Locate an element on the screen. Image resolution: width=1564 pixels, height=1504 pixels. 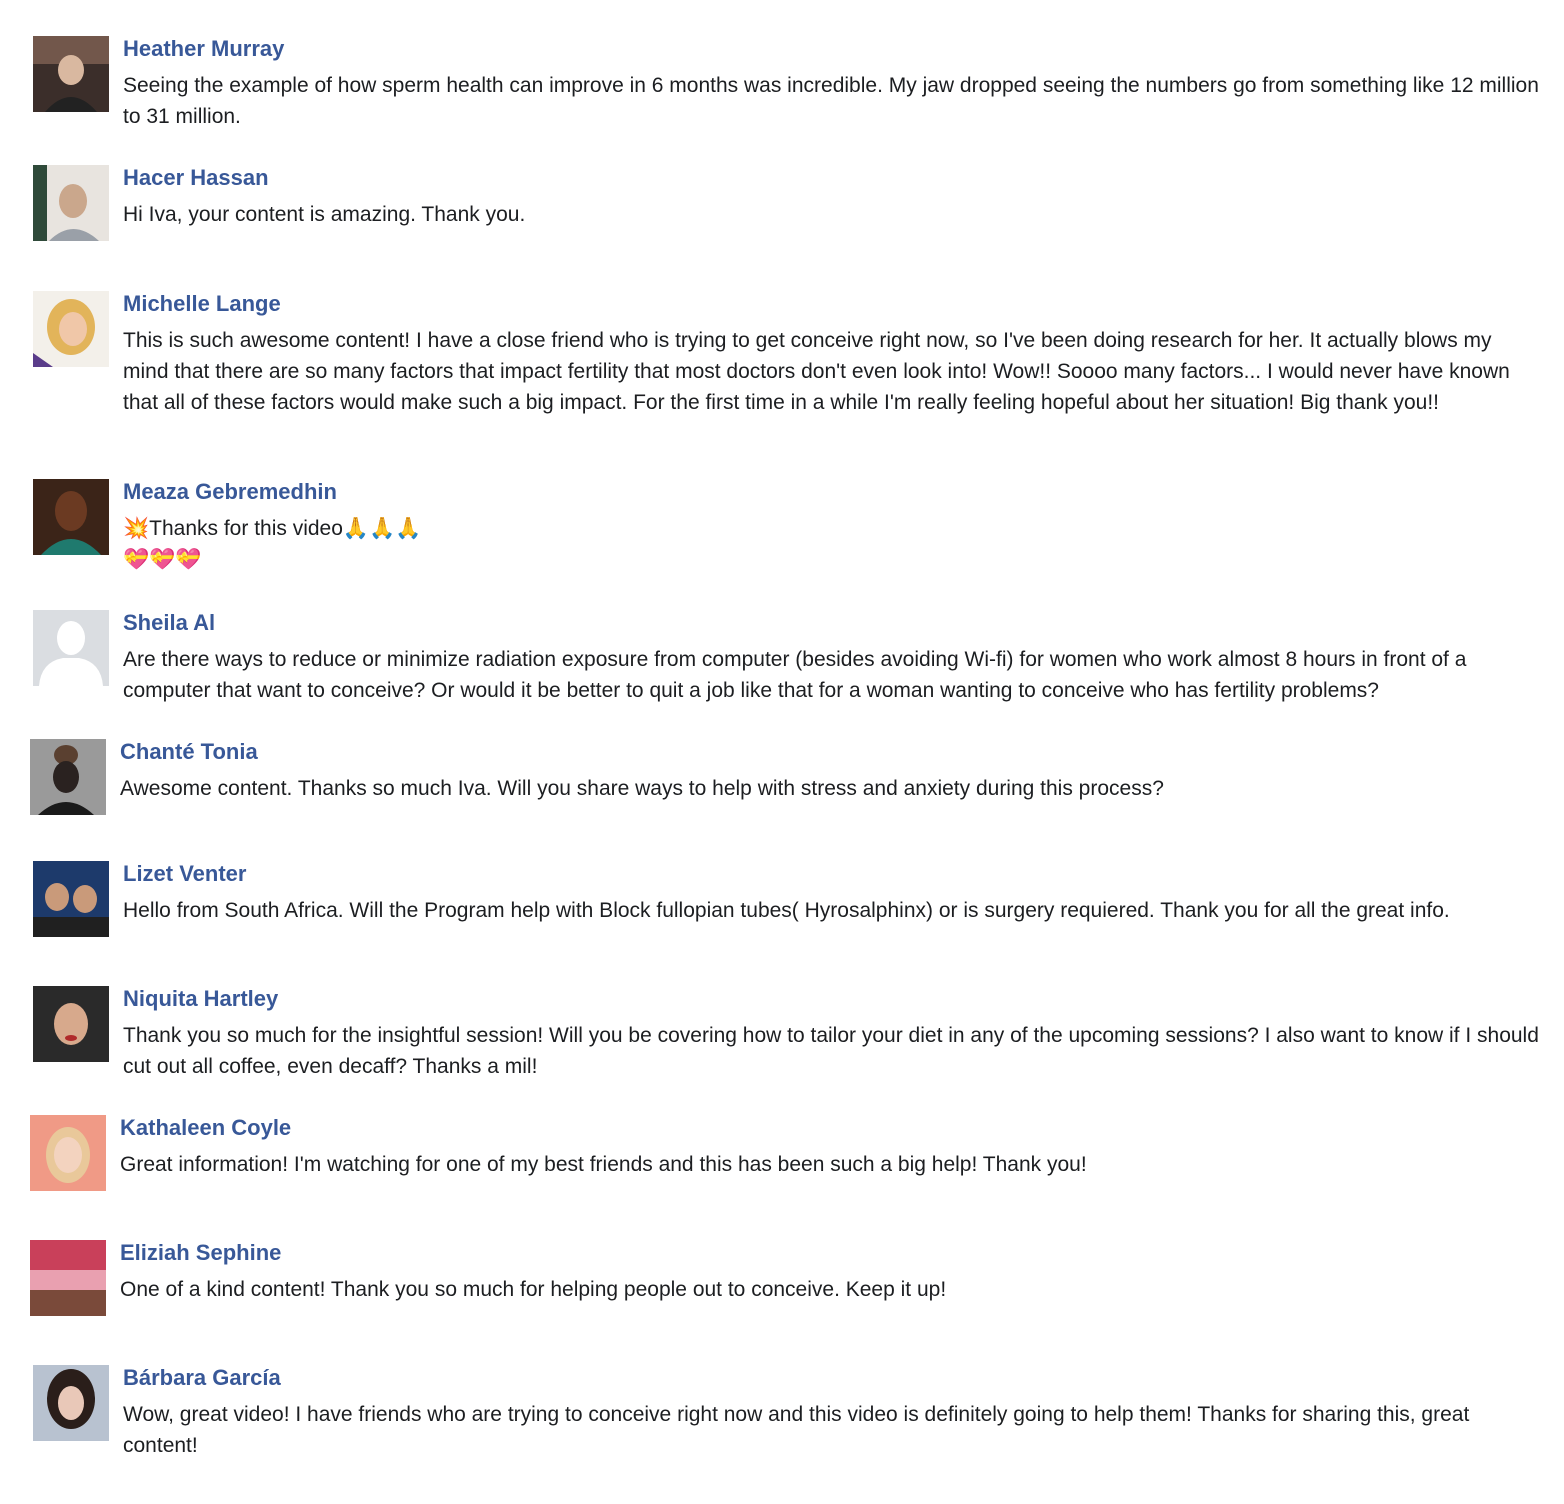
default-profile-silhouette-icon is located at coordinates (71, 648).